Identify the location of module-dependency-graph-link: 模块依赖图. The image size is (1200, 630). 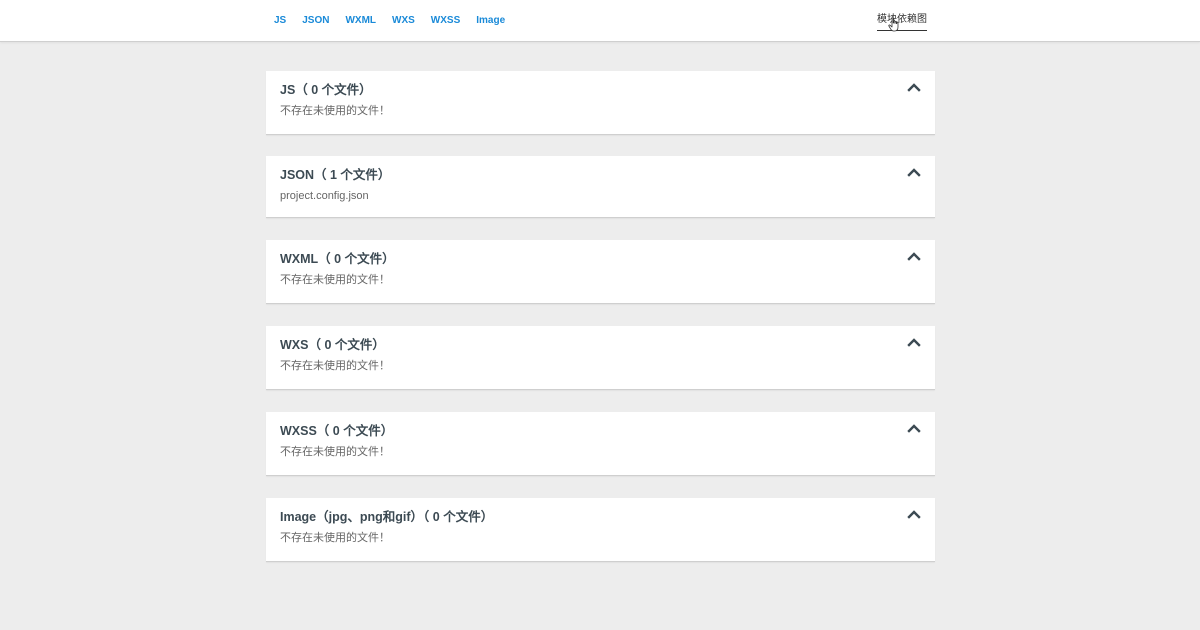
(902, 22).